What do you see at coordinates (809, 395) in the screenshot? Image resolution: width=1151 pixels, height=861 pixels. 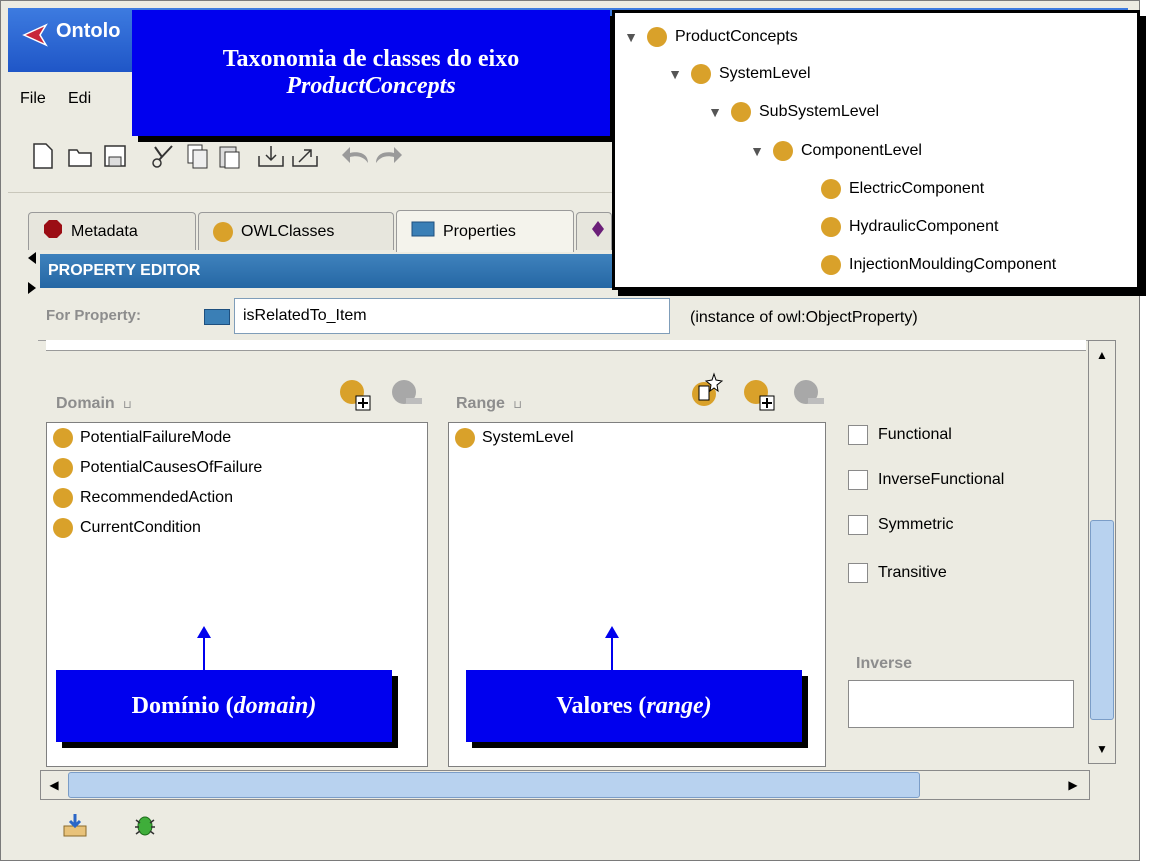 I see `remove-range-class-icon` at bounding box center [809, 395].